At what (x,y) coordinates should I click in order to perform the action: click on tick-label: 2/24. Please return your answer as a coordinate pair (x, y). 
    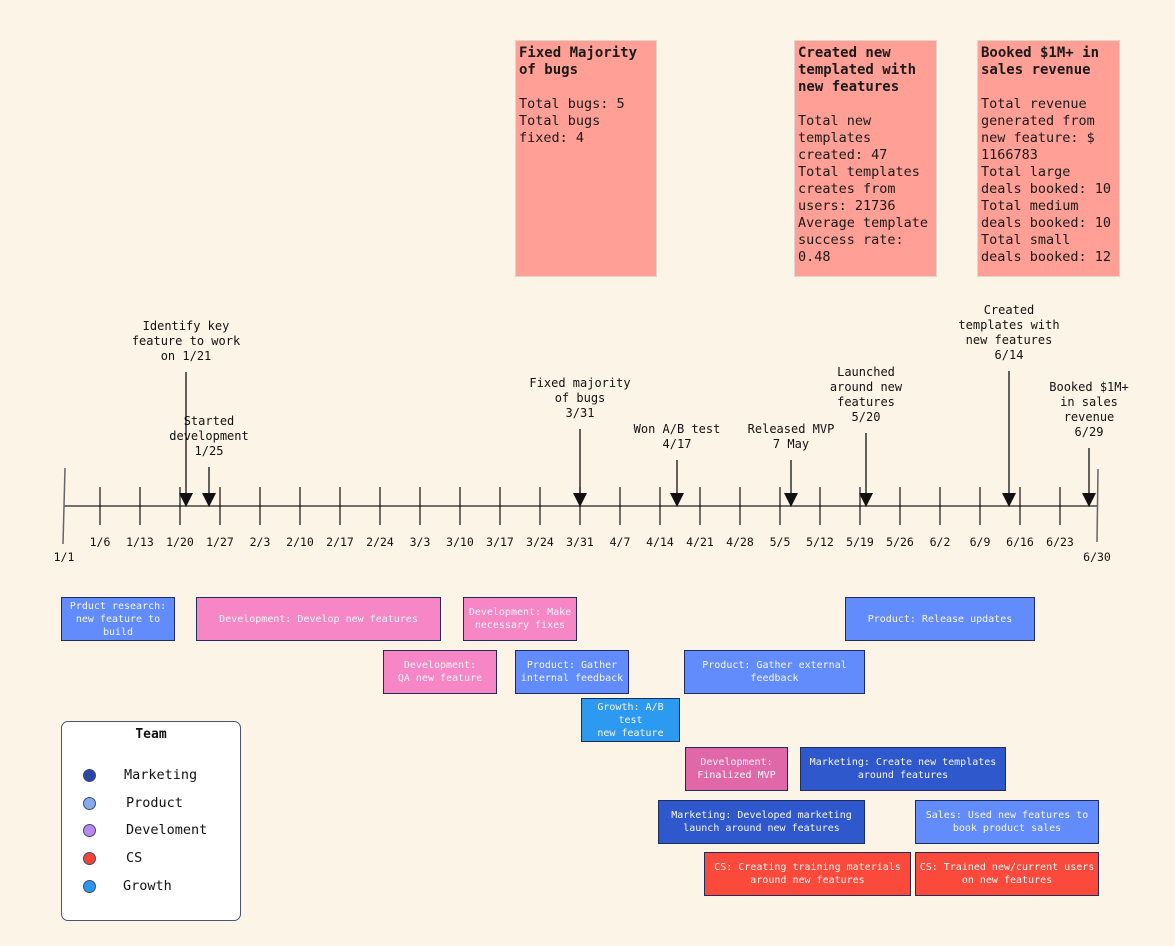
    Looking at the image, I should click on (380, 542).